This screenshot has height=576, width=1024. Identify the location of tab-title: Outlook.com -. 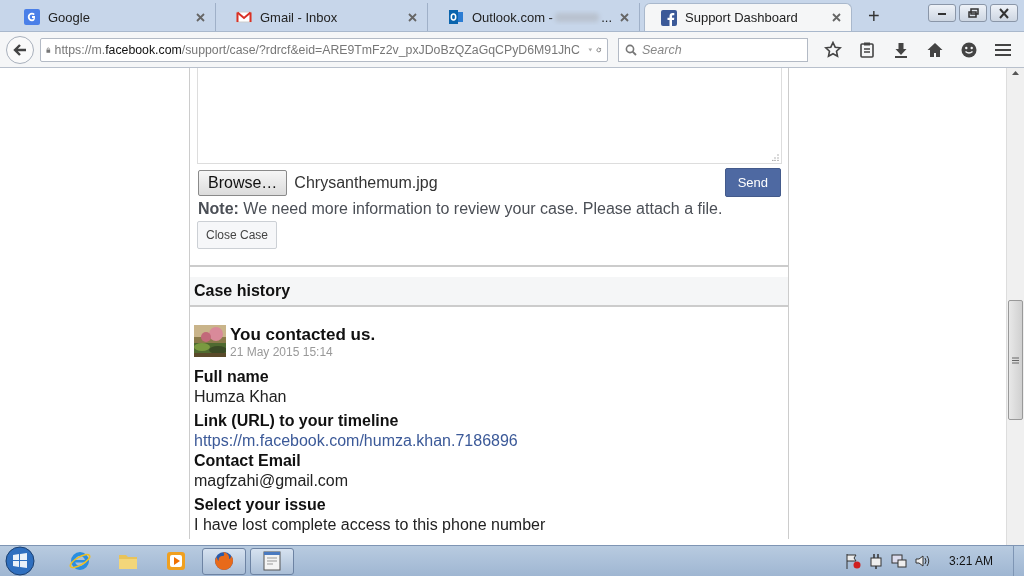
(512, 17).